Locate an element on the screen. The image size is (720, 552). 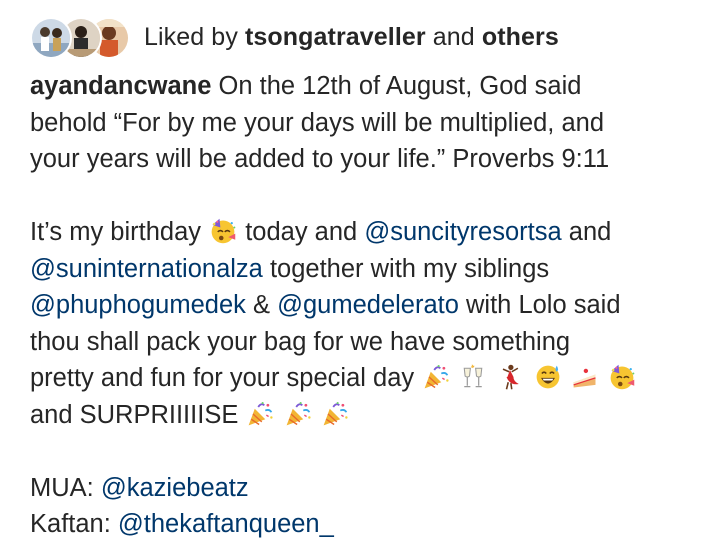
liker-avatars is located at coordinates (80, 37).